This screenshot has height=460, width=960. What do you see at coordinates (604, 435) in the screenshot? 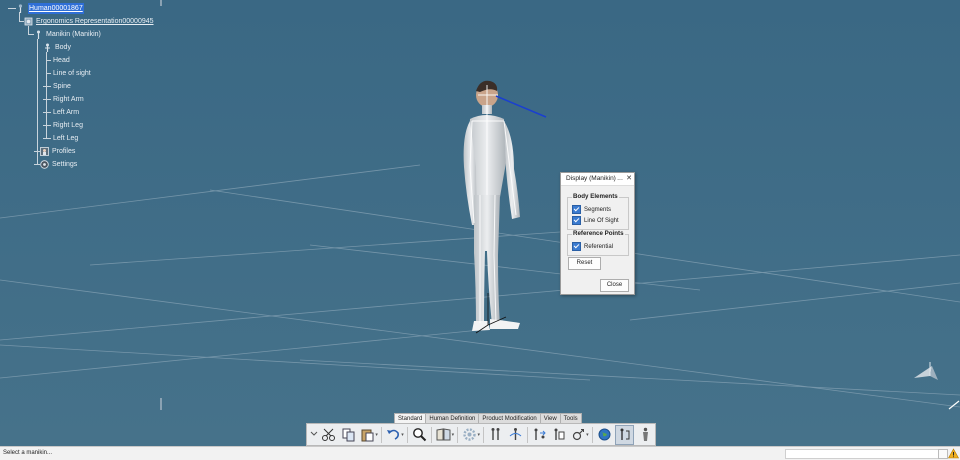
I see `globe-icon` at bounding box center [604, 435].